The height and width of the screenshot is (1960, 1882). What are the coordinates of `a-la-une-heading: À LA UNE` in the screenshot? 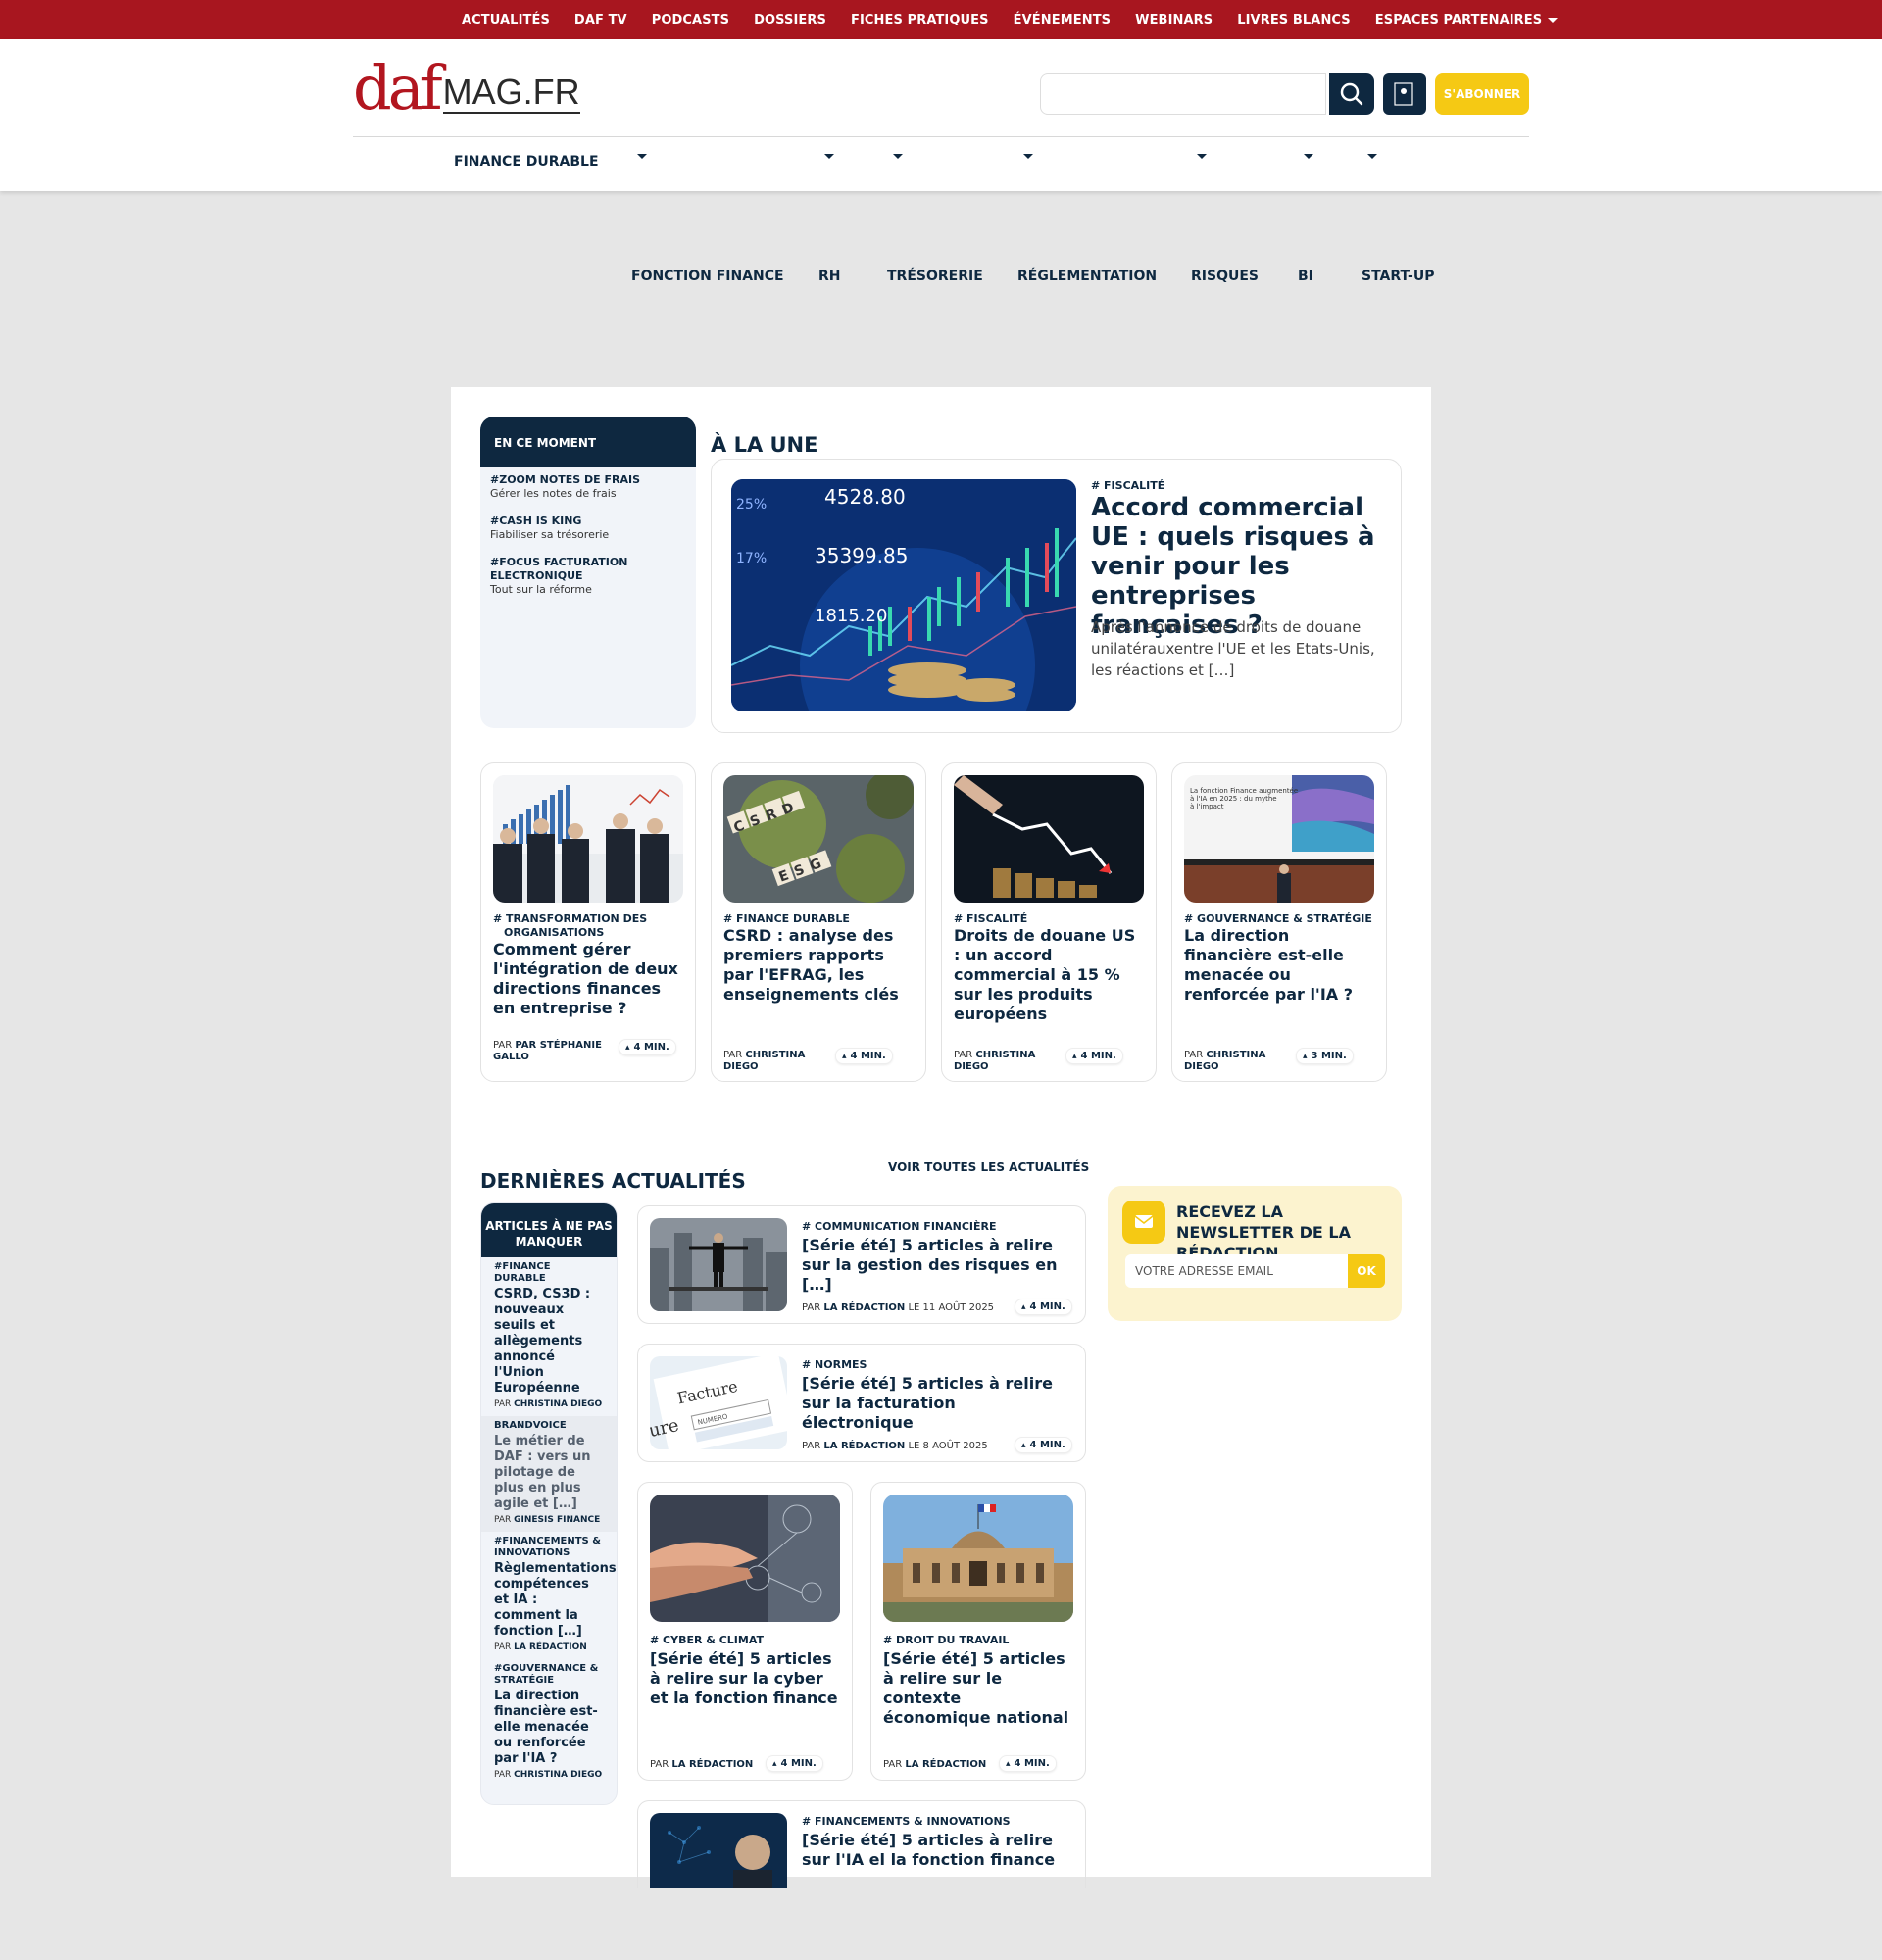 It's located at (765, 445).